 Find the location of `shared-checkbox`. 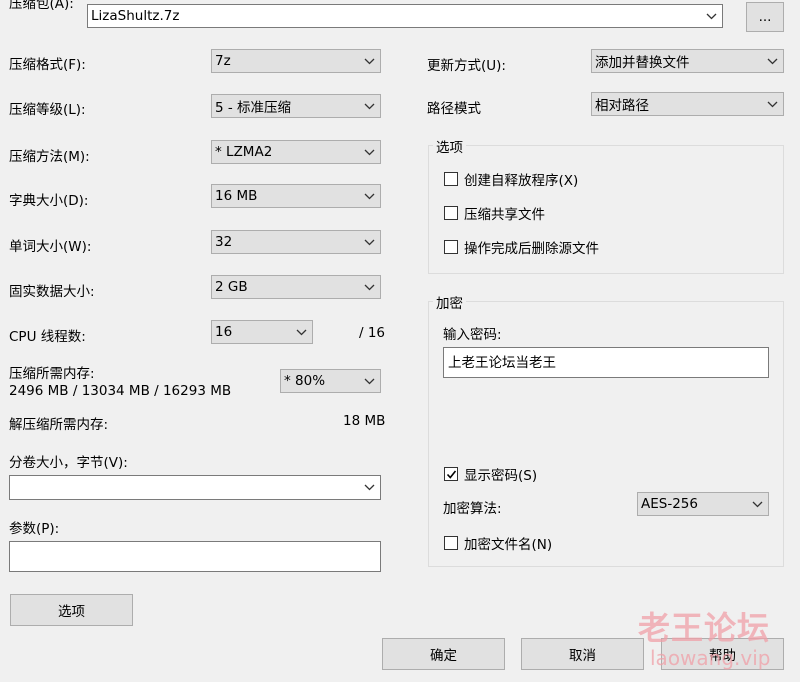

shared-checkbox is located at coordinates (451, 213).